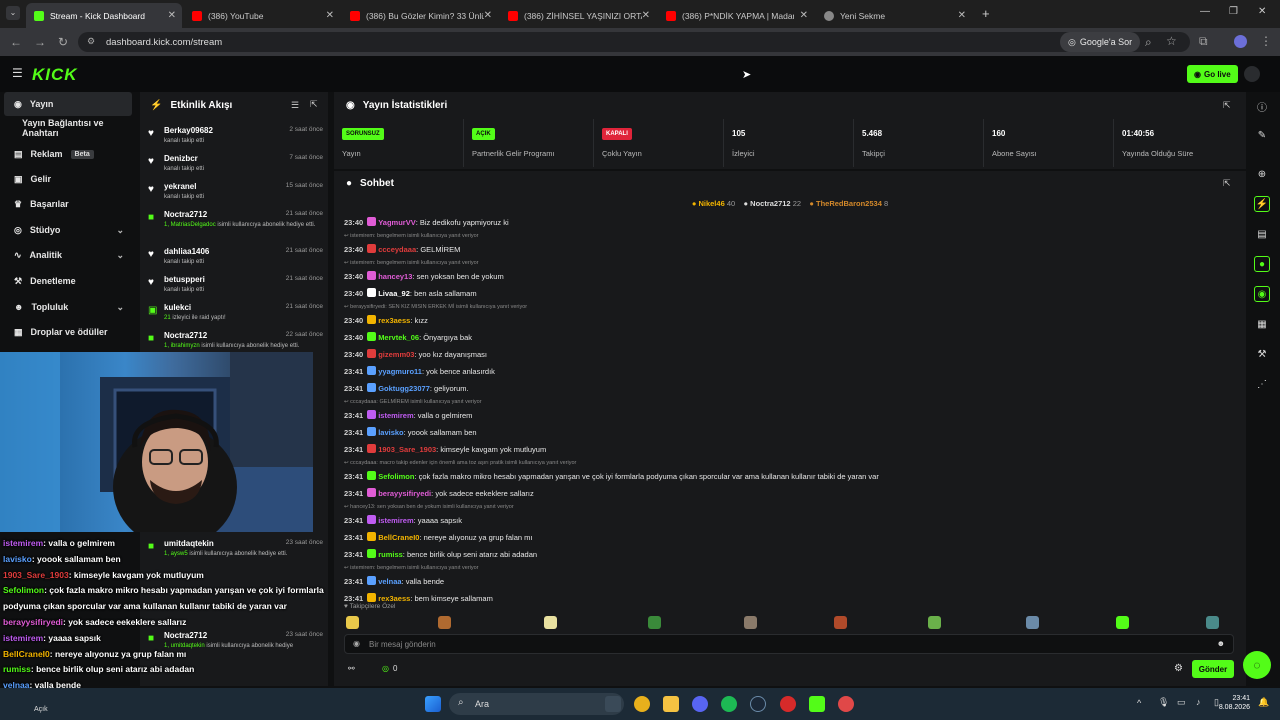 The image size is (1280, 720). What do you see at coordinates (68, 307) in the screenshot?
I see `sidebar-item-topluluk: ☻ Topluluk ⌄` at bounding box center [68, 307].